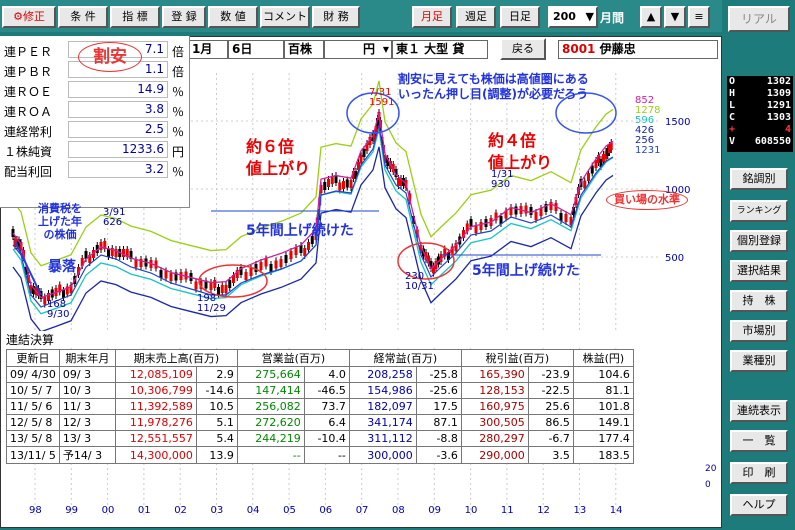  Describe the element at coordinates (494, 438) in the screenshot. I see `table-cell: 280,297` at that location.